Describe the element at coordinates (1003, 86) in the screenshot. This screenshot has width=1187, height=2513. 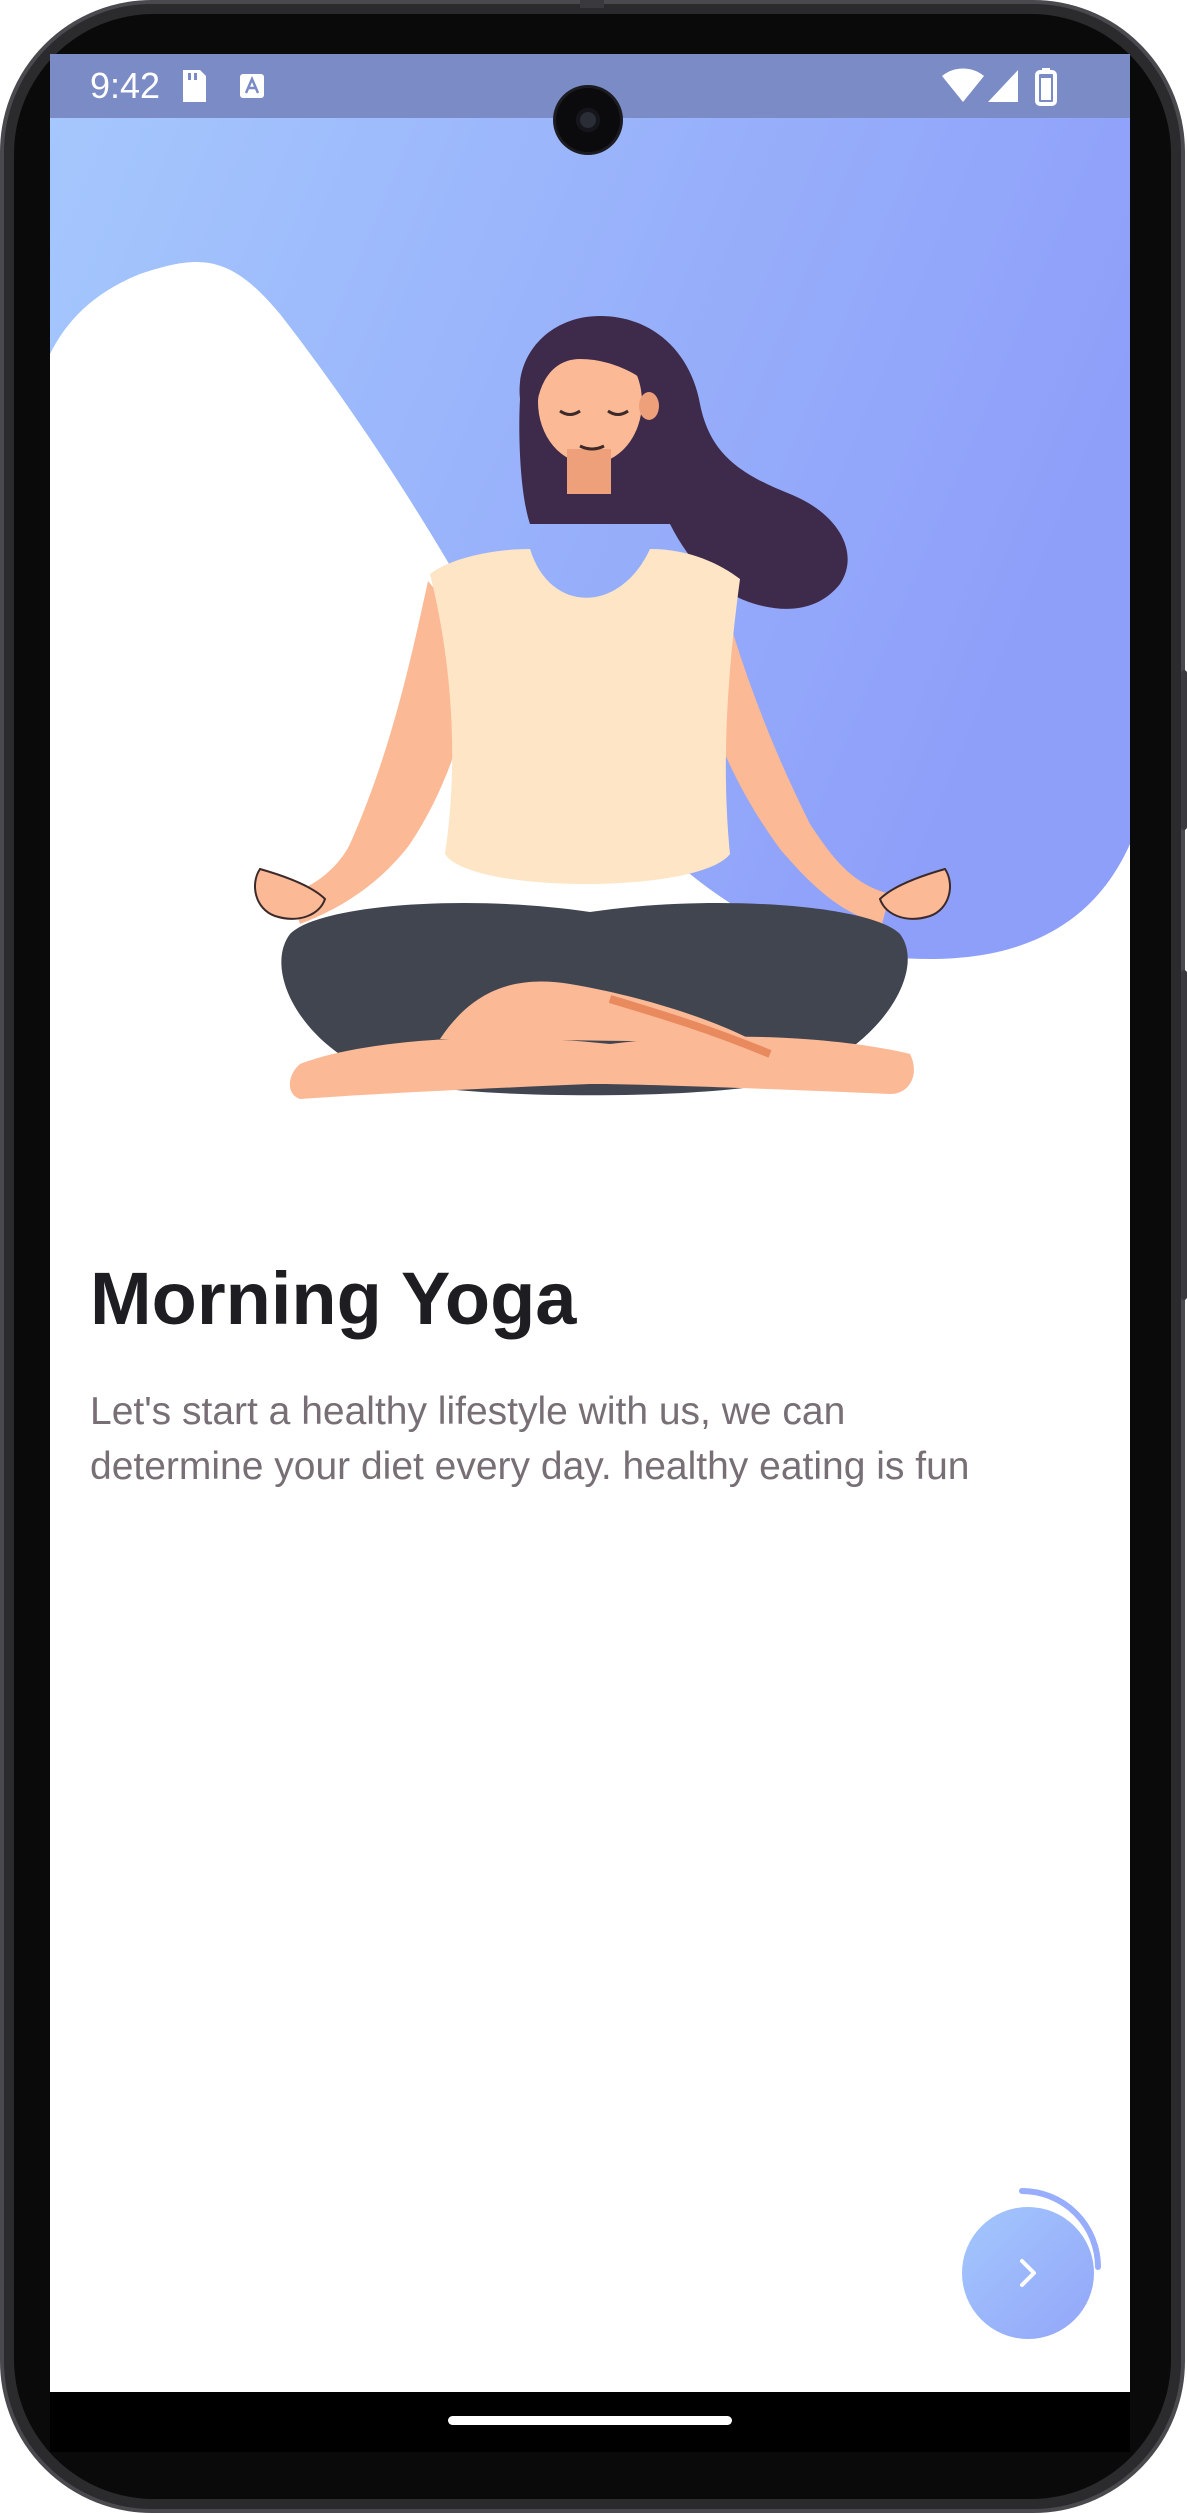
I see `cell-signal-icon` at that location.